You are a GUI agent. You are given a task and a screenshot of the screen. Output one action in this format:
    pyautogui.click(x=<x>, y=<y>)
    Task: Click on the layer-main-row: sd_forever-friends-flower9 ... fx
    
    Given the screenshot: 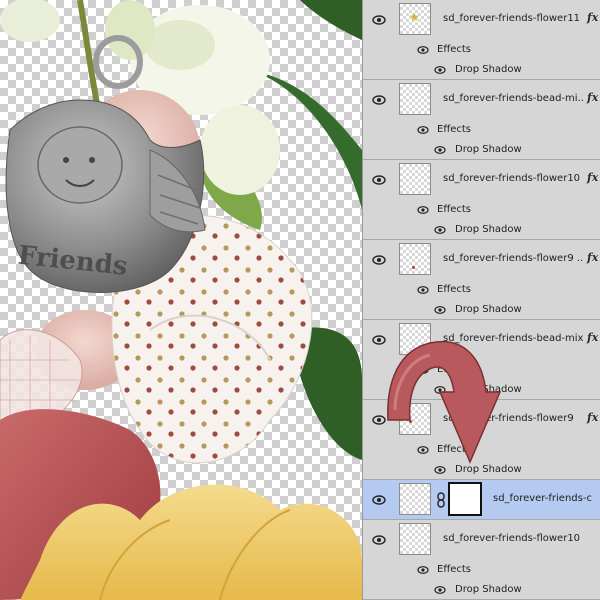 What is the action you would take?
    pyautogui.click(x=481, y=260)
    